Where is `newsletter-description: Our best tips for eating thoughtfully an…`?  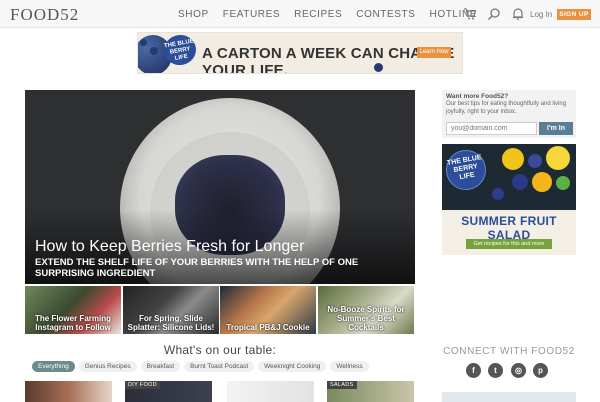
newsletter-description: Our best tips for eating thoughtfully an… is located at coordinates (506, 108).